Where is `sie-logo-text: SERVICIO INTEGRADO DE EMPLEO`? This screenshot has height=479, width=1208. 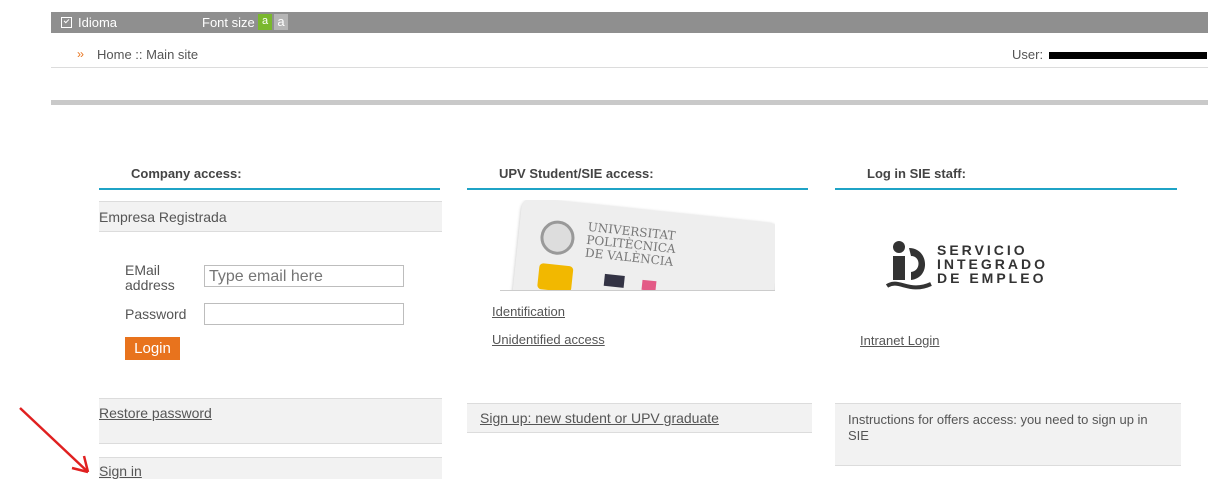 sie-logo-text: SERVICIO INTEGRADO DE EMPLEO is located at coordinates (992, 264).